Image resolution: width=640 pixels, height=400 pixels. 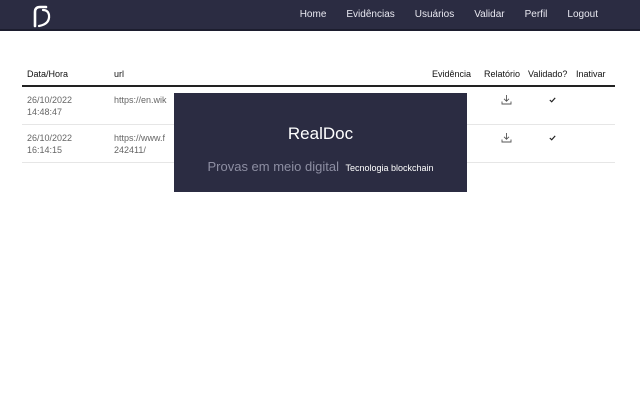 What do you see at coordinates (273, 74) in the screenshot?
I see `header-url: url` at bounding box center [273, 74].